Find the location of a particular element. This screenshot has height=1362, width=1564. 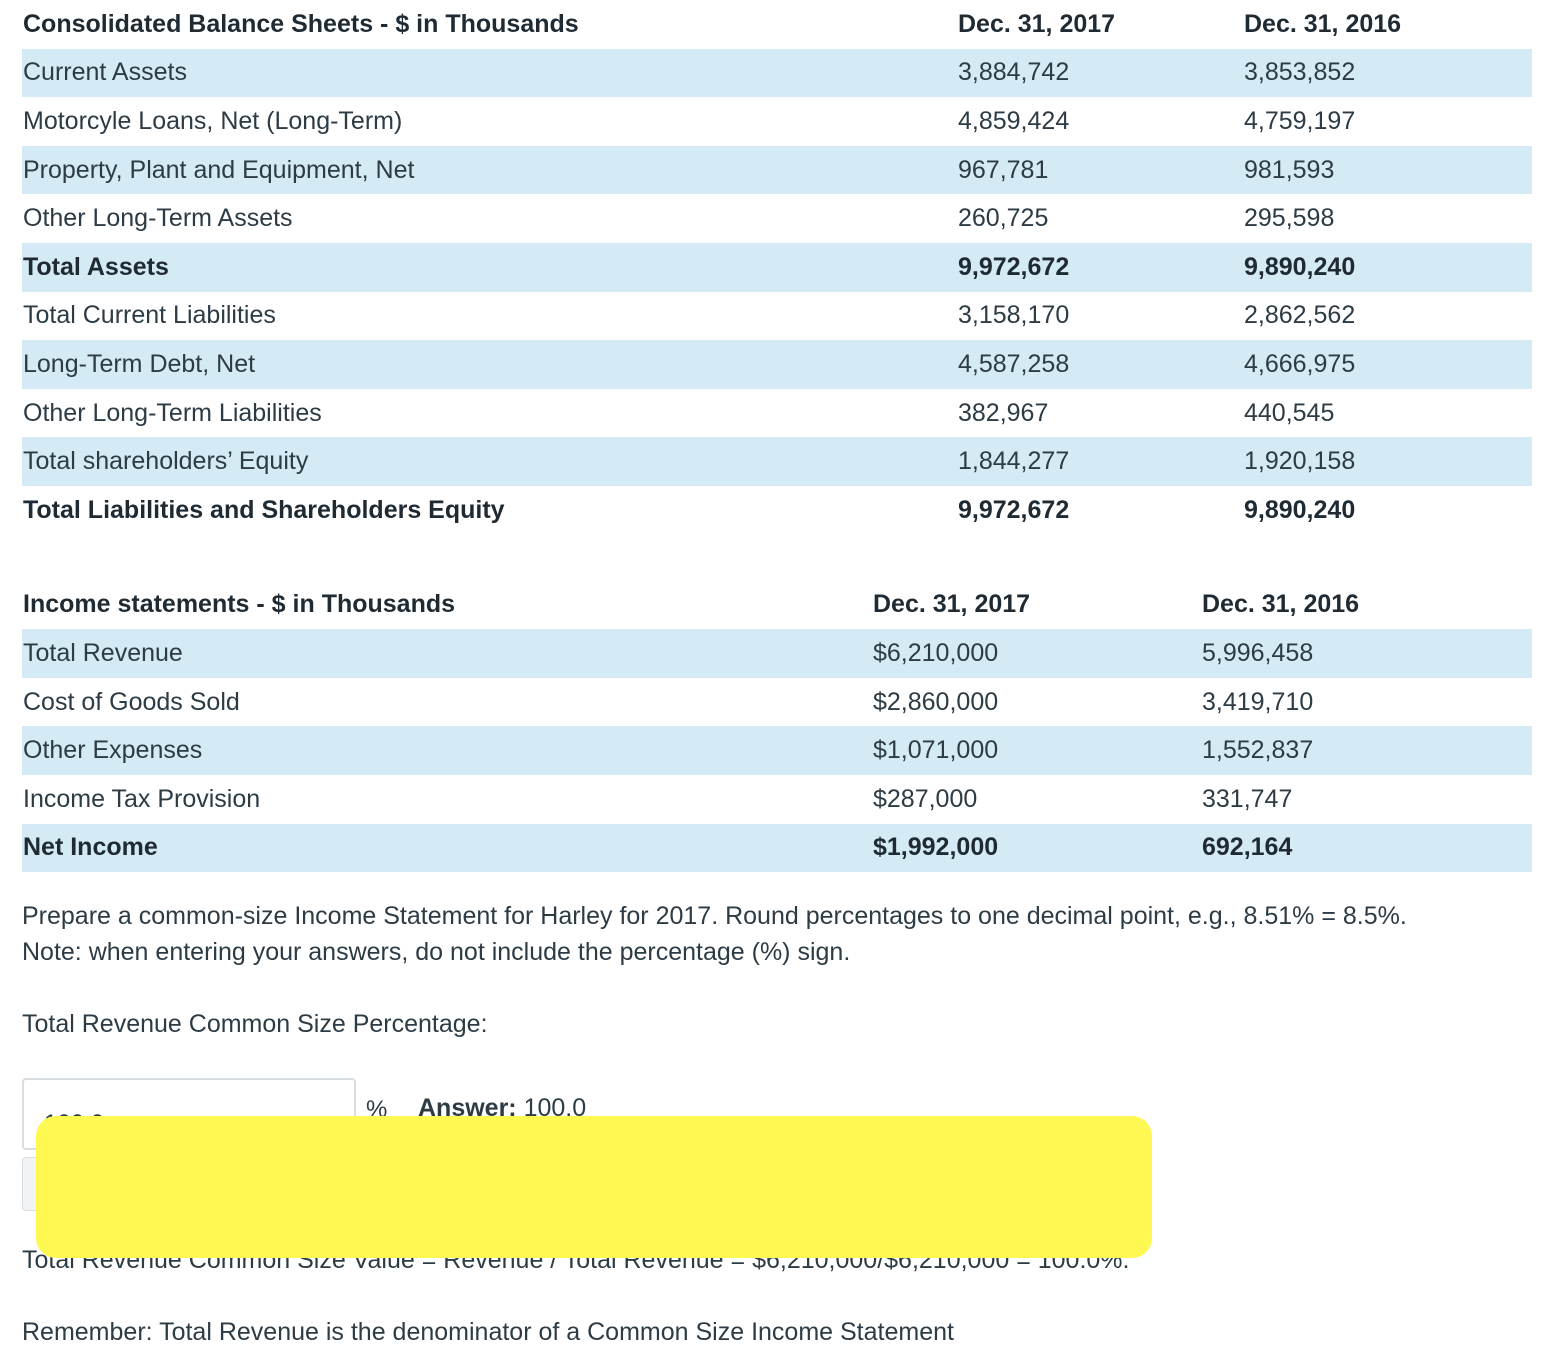

balance-value-2017: 967,781 is located at coordinates (1100, 170).